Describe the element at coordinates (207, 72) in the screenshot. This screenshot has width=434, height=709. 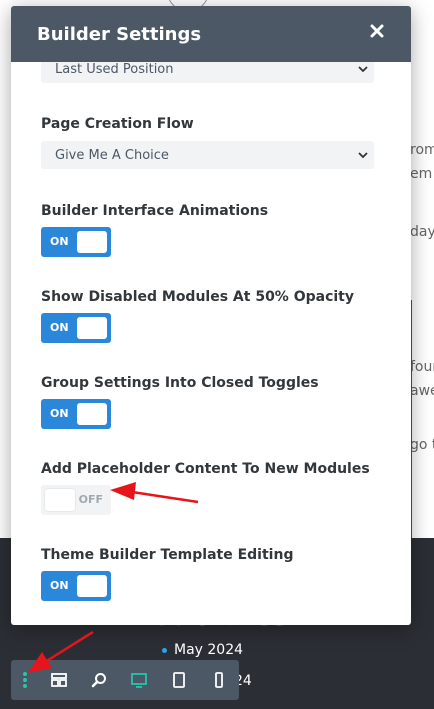
I see `builder-position-select: Last Used Position` at that location.